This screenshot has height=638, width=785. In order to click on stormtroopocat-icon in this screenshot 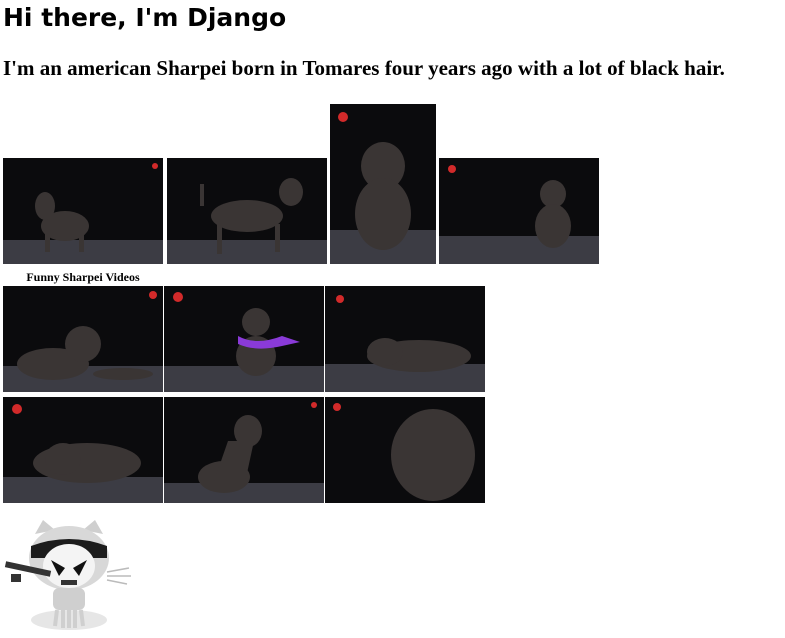, I will do `click(67, 575)`.